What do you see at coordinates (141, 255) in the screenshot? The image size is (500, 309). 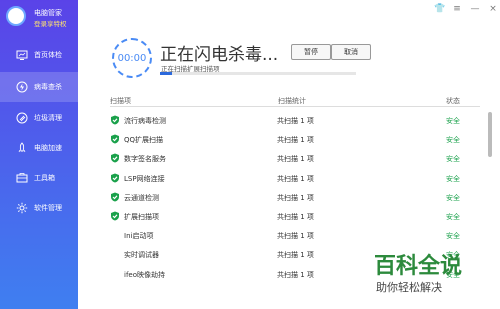 I see `scan-item-name: 实时调试器` at bounding box center [141, 255].